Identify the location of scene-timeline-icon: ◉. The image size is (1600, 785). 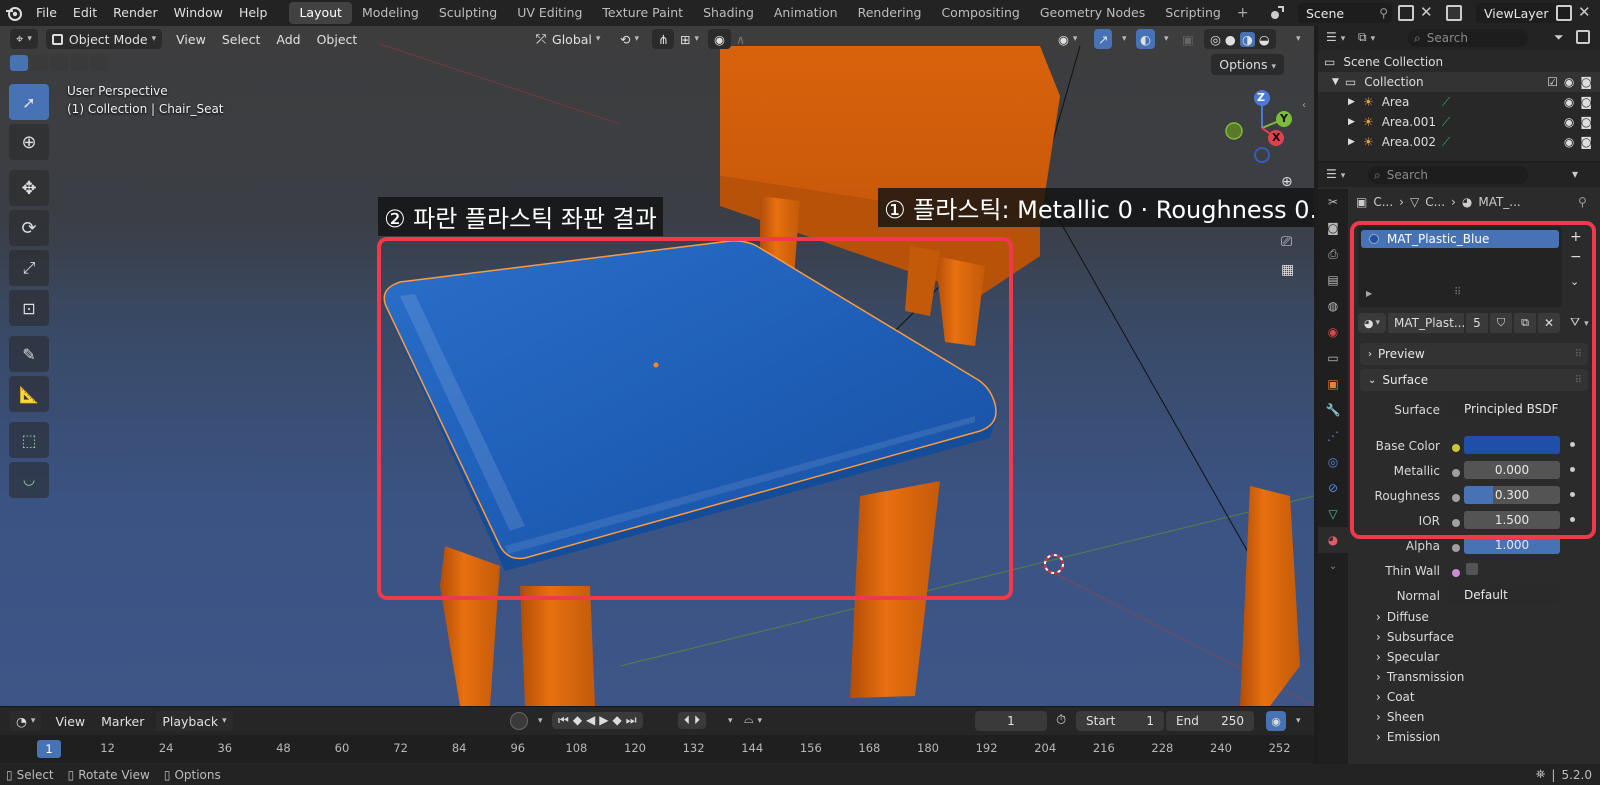
(1276, 721).